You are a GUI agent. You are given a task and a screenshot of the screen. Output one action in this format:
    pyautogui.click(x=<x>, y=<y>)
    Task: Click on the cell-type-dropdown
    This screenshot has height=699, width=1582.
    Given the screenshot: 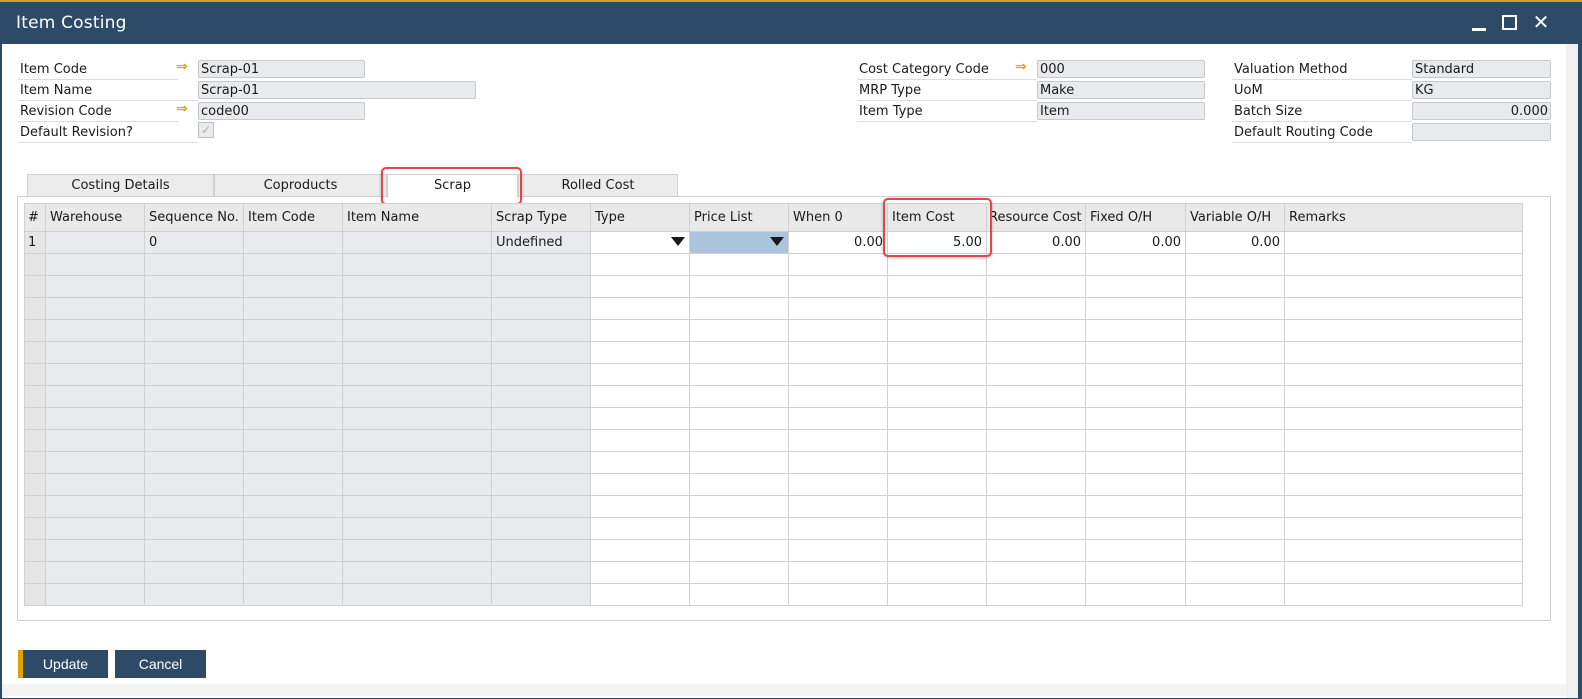 What is the action you would take?
    pyautogui.click(x=640, y=242)
    